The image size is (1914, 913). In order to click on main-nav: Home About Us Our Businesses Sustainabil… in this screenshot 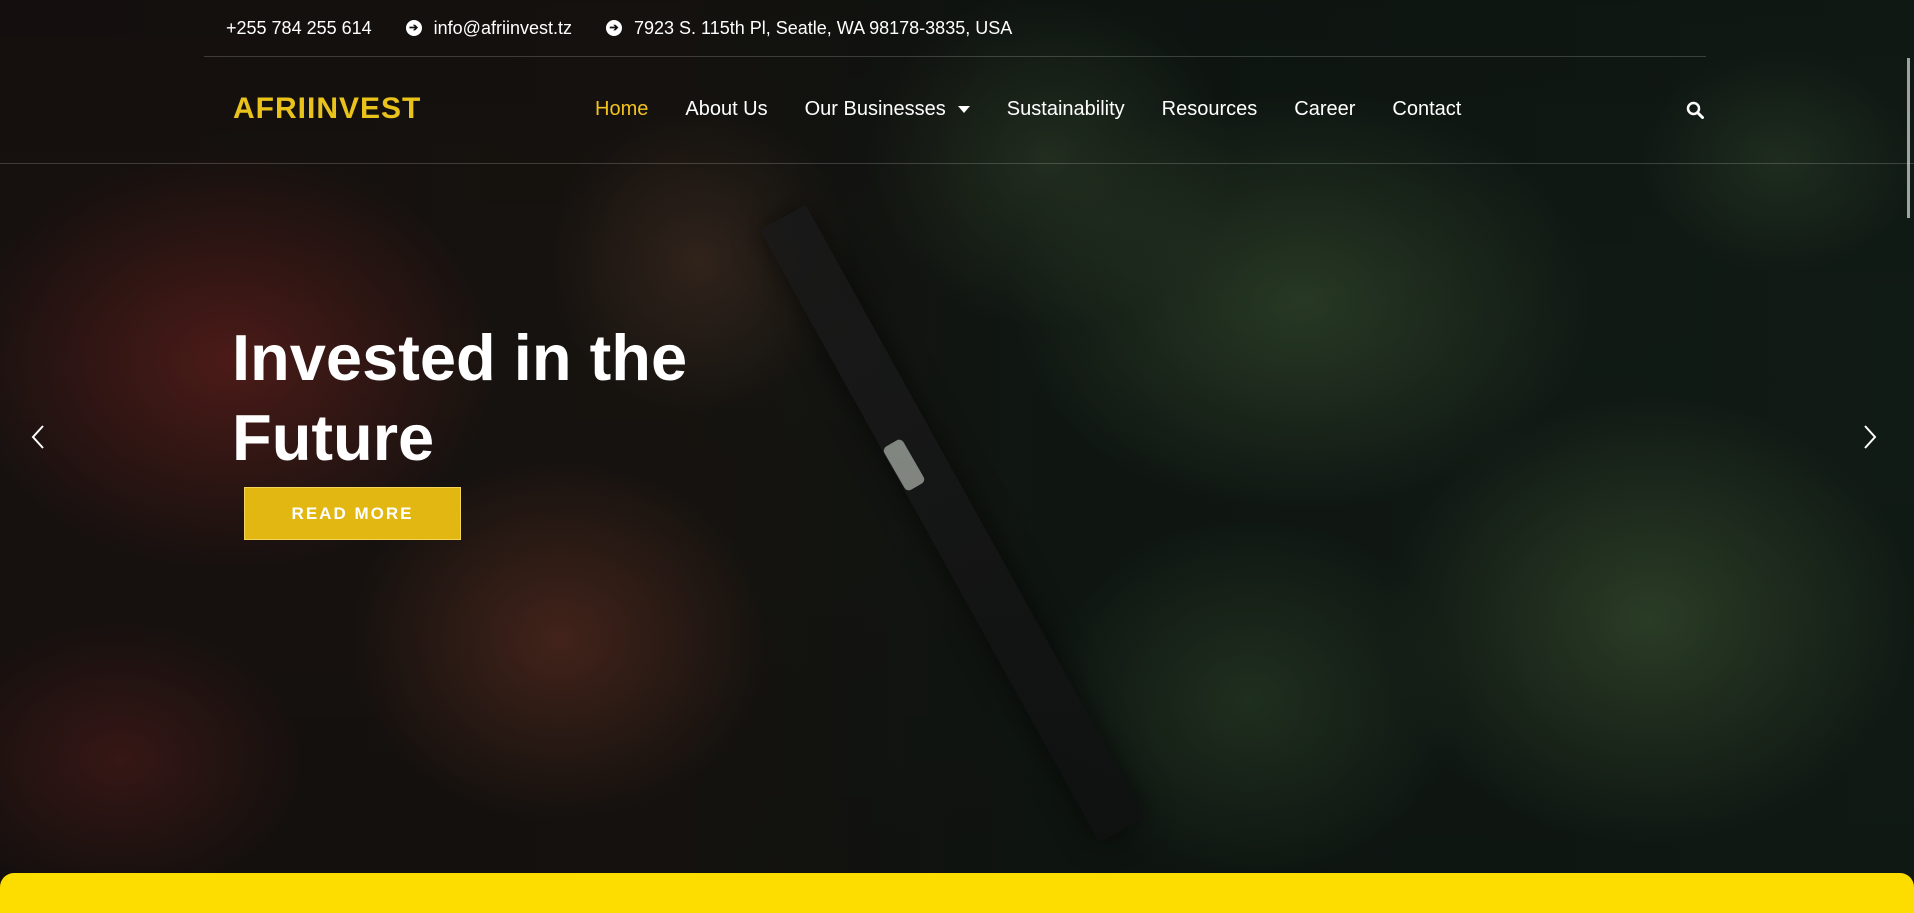, I will do `click(1046, 109)`.